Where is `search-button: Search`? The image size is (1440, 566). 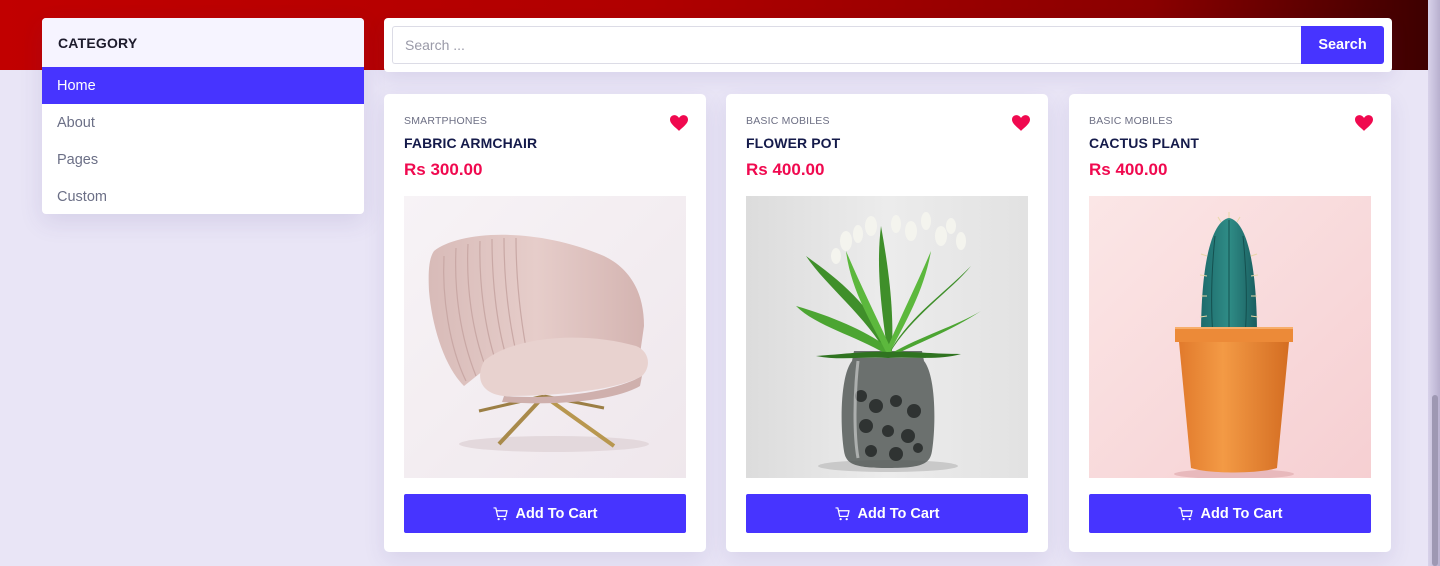 search-button: Search is located at coordinates (1342, 45).